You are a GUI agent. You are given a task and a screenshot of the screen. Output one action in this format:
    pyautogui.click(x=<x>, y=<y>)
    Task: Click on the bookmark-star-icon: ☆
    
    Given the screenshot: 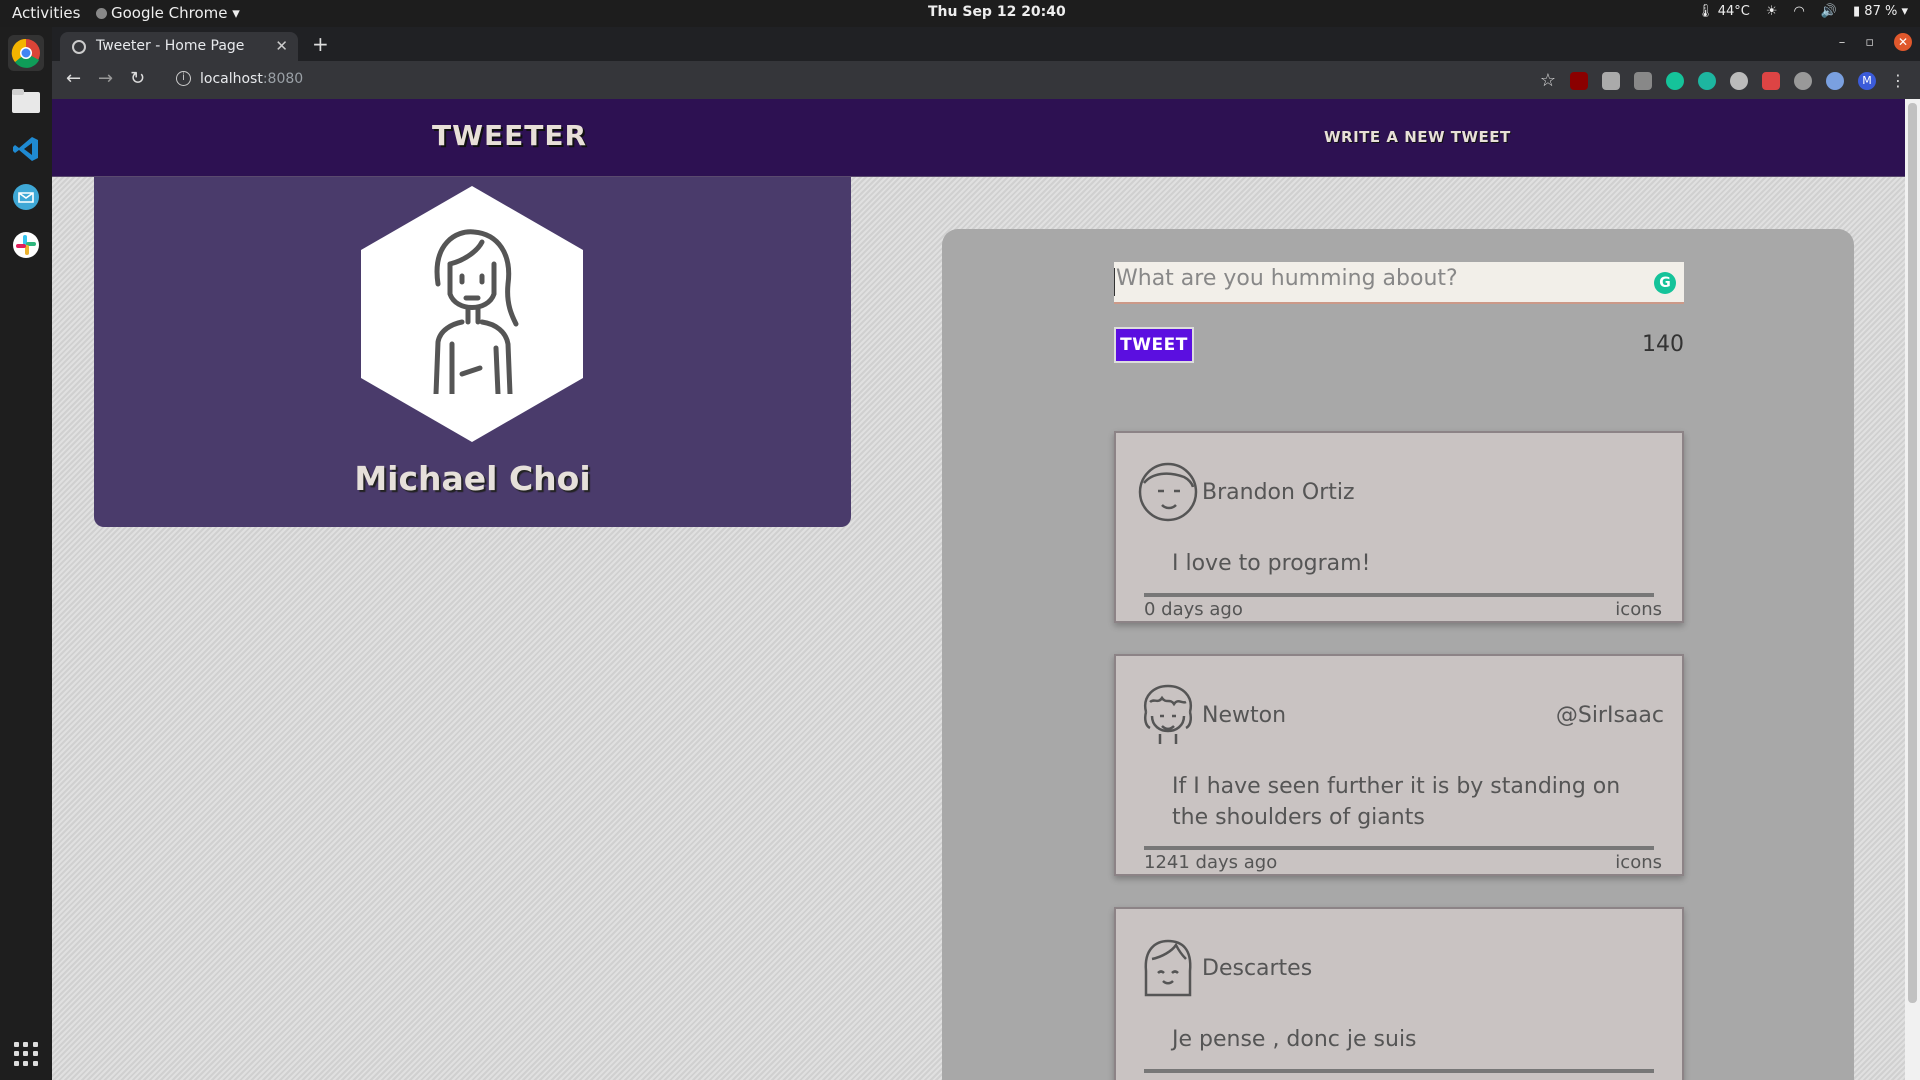 What is the action you would take?
    pyautogui.click(x=1548, y=80)
    